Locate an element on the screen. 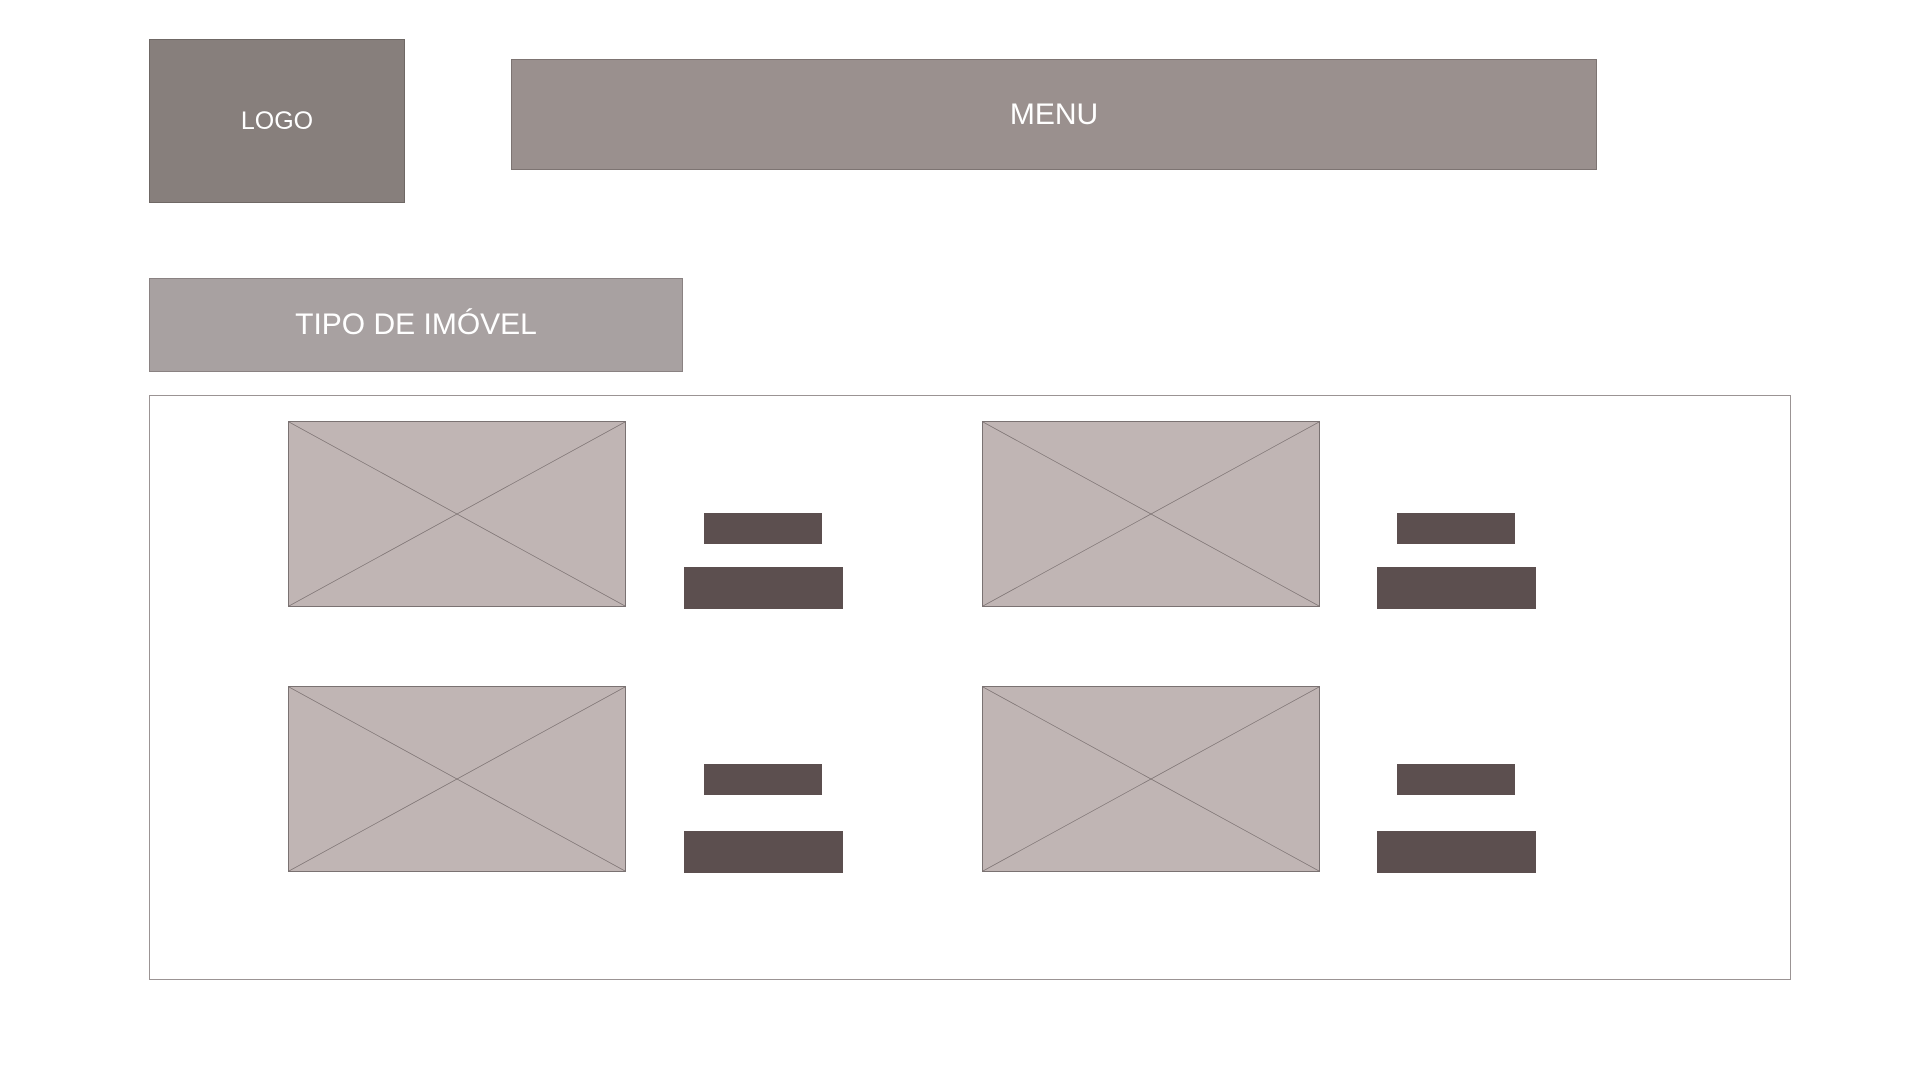 The image size is (1920, 1080). menu-label: MENU is located at coordinates (1054, 114).